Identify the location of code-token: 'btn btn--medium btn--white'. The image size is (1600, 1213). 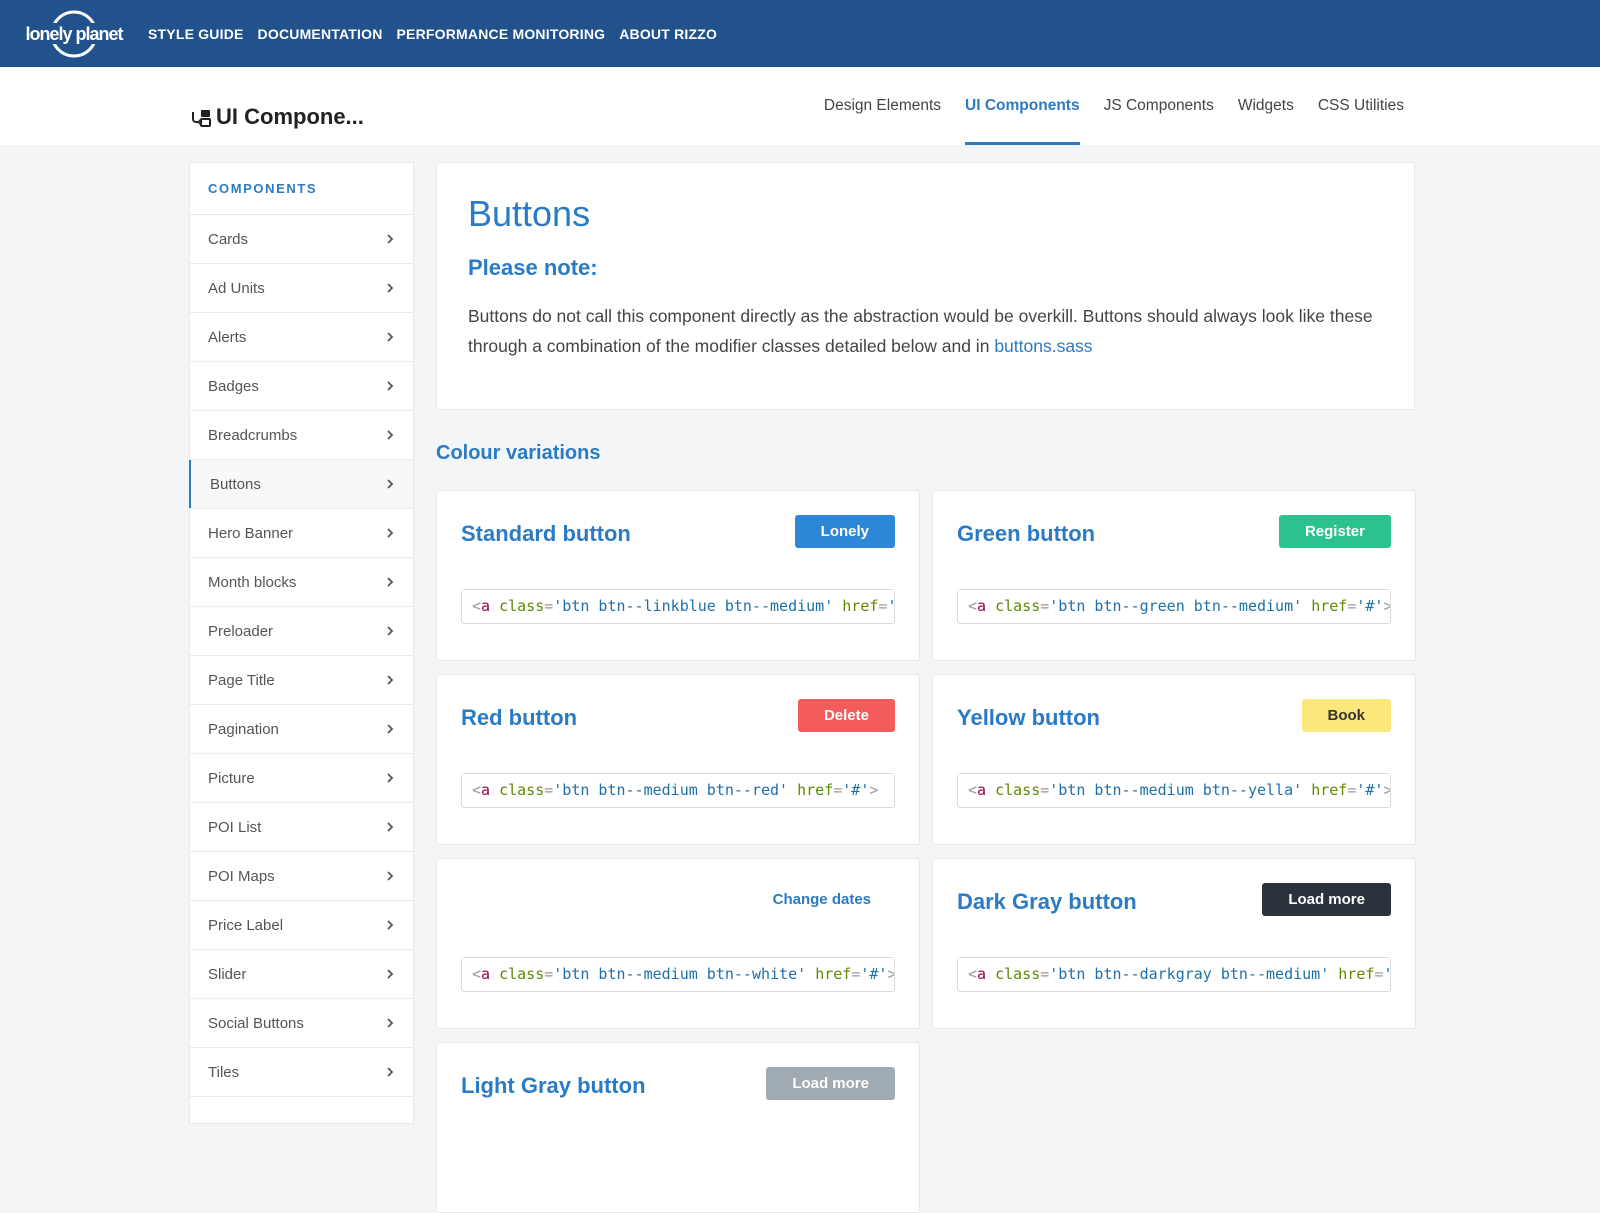
(680, 974).